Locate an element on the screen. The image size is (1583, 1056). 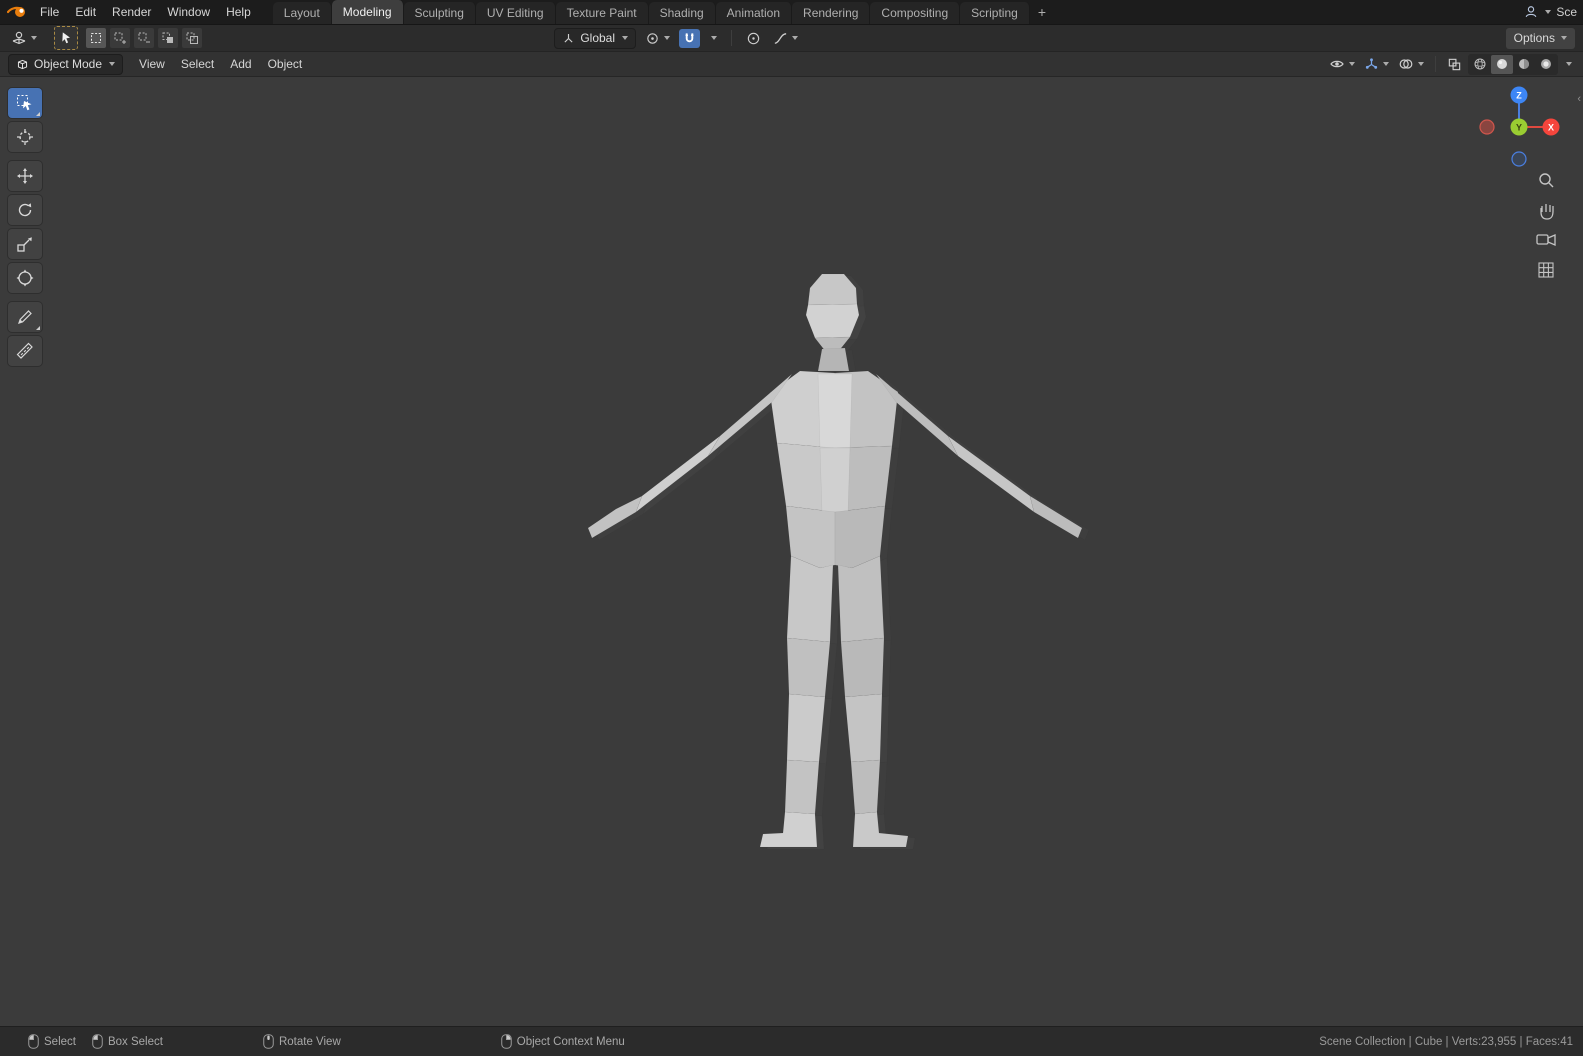
snap-settings-button is located at coordinates (713, 38).